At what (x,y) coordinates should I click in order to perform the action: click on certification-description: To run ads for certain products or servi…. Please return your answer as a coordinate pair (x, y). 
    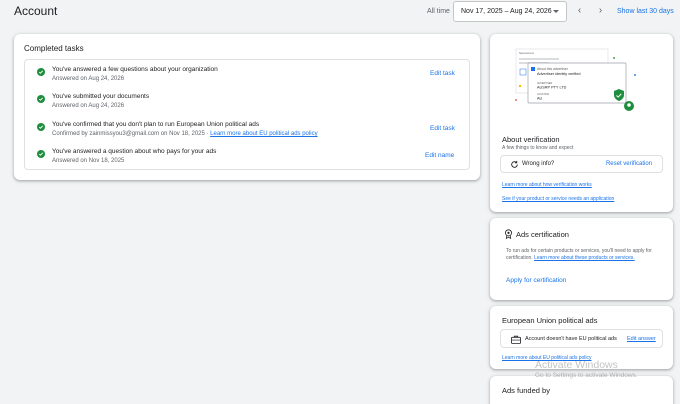
    Looking at the image, I should click on (584, 255).